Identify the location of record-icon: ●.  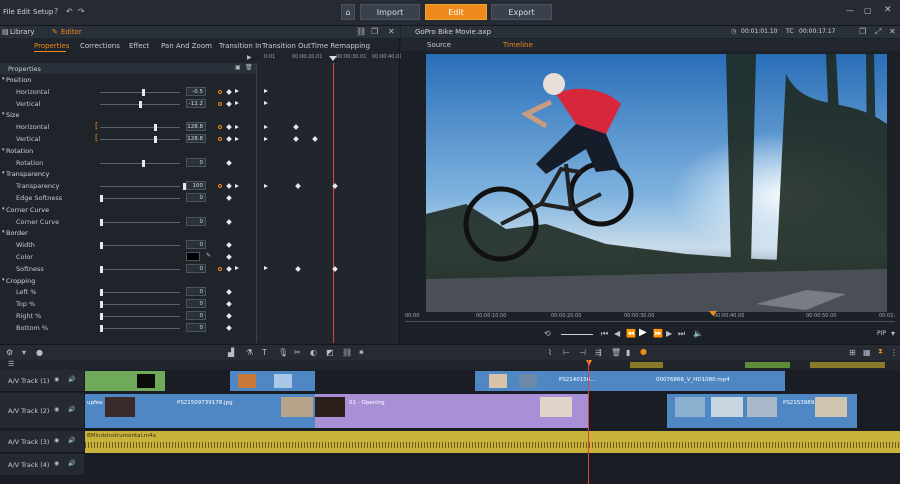
(39, 352).